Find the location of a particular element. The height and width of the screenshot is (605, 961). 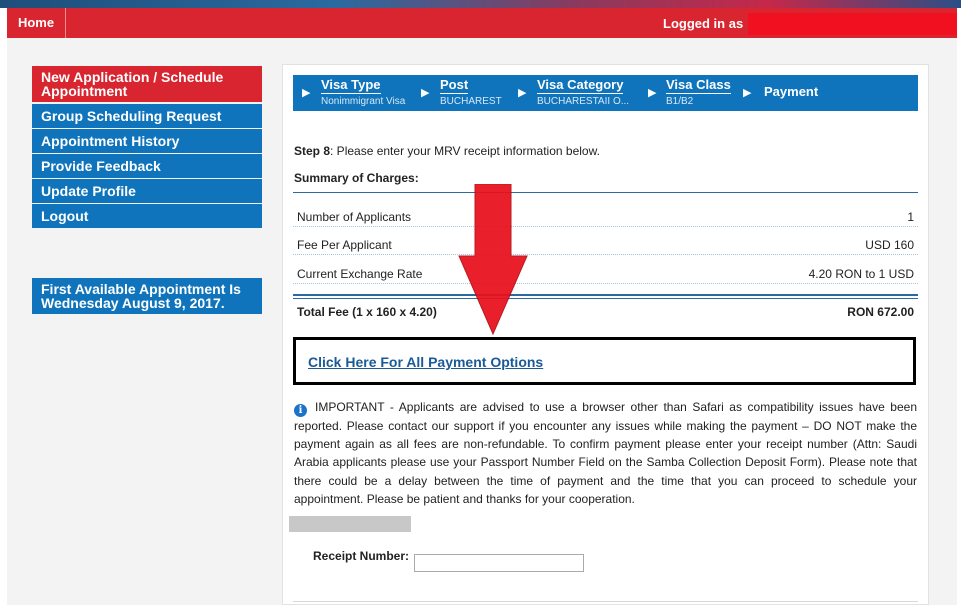

step-title: Visa Category is located at coordinates (580, 85).